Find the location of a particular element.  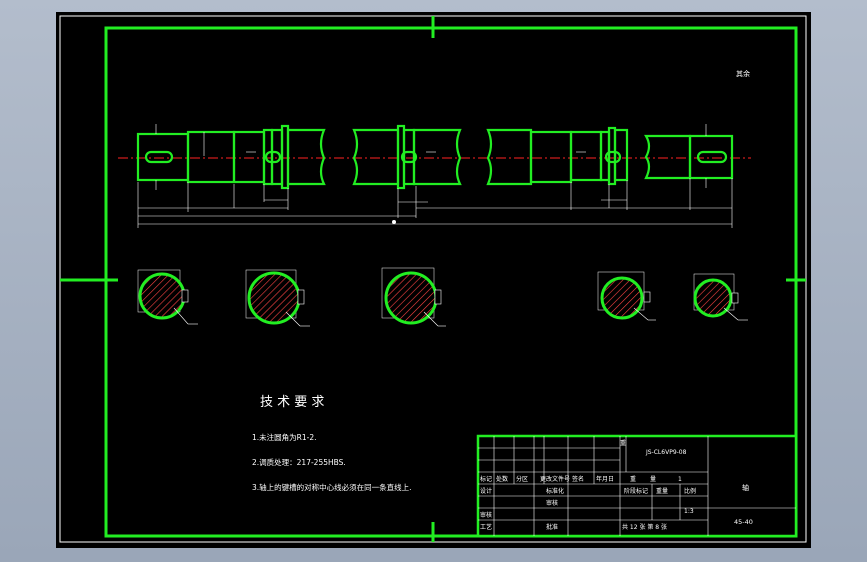

tb-label-change: 更改文件号 is located at coordinates (555, 479).